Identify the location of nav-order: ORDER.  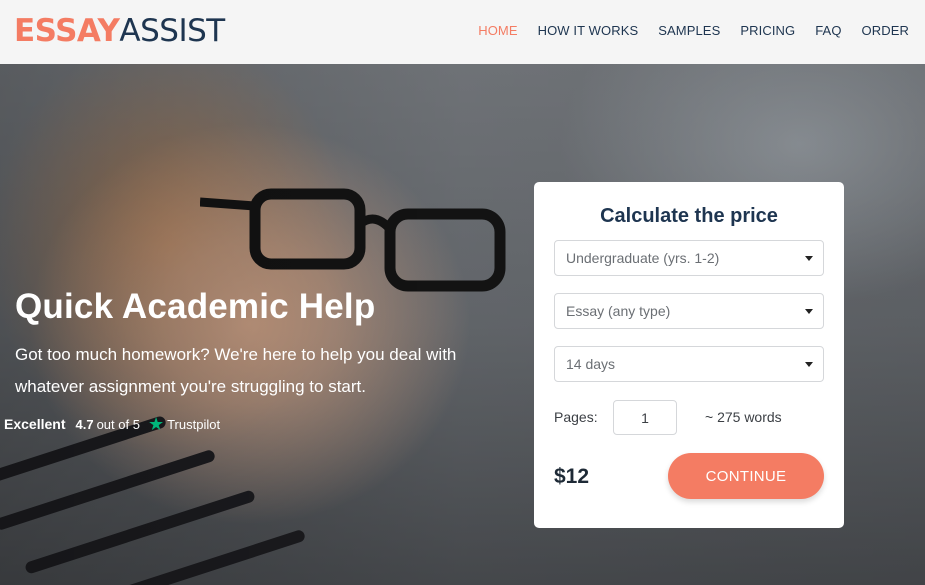
(885, 31).